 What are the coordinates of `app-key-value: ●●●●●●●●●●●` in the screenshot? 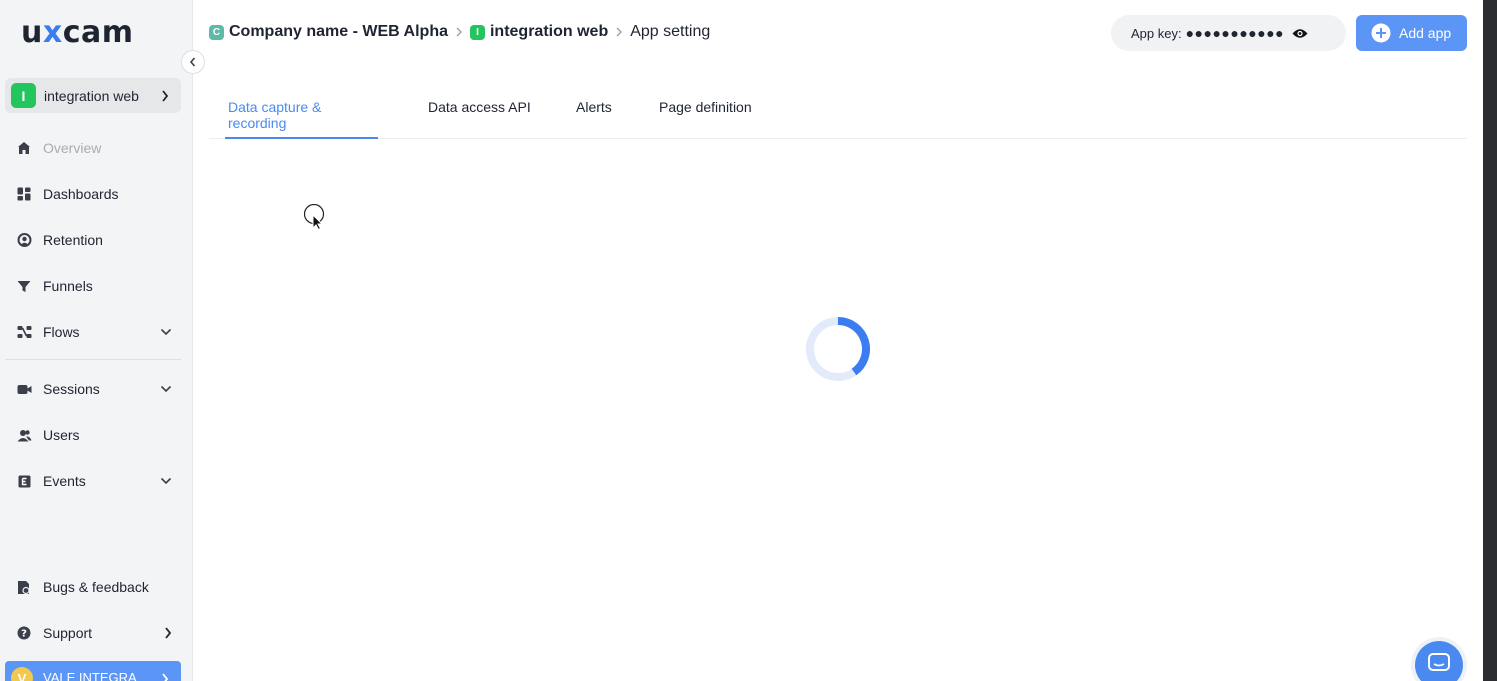 It's located at (1235, 33).